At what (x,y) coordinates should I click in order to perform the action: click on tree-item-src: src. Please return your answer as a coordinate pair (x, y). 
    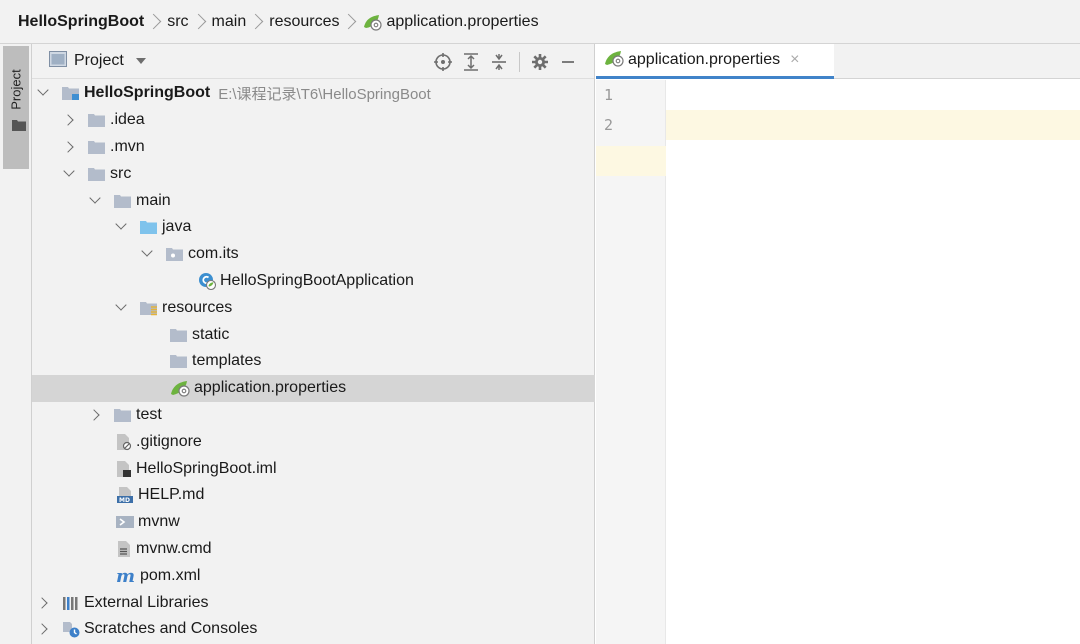
    Looking at the image, I should click on (313, 173).